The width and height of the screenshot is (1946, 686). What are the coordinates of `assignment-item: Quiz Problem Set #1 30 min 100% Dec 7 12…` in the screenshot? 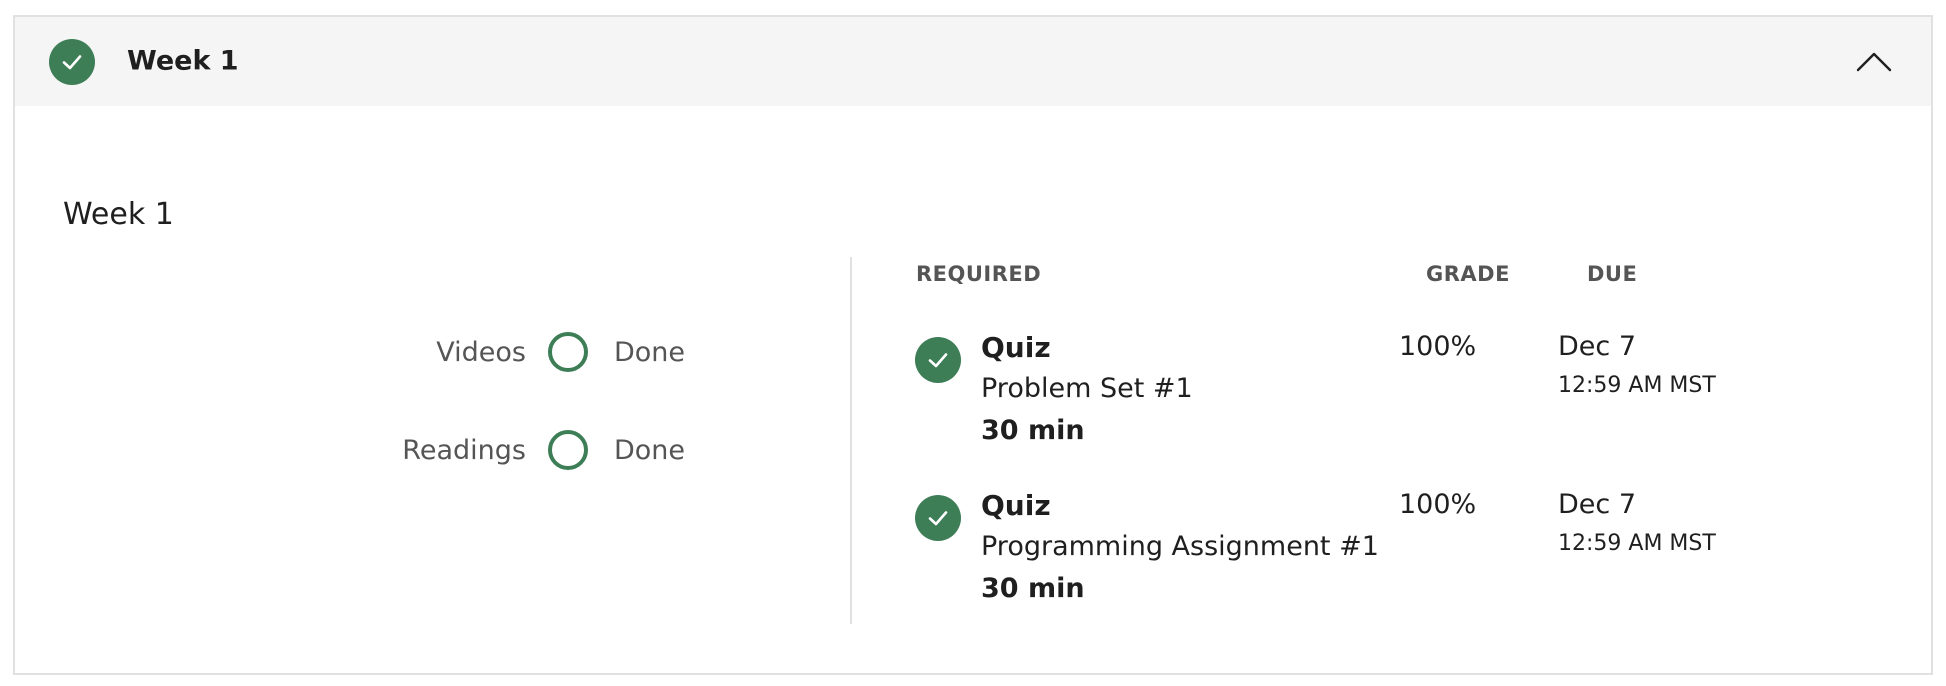 It's located at (1365, 396).